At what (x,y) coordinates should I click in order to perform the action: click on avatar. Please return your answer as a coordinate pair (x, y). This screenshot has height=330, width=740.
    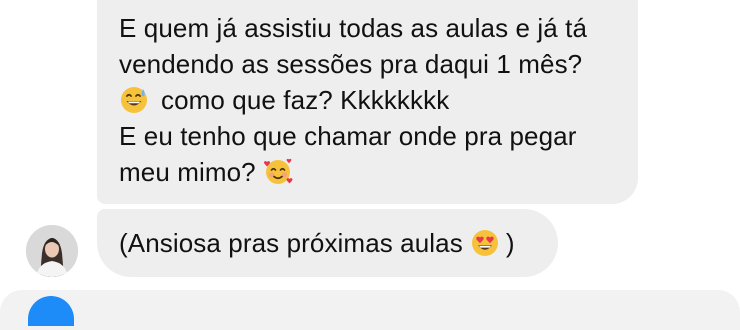
    Looking at the image, I should click on (52, 251).